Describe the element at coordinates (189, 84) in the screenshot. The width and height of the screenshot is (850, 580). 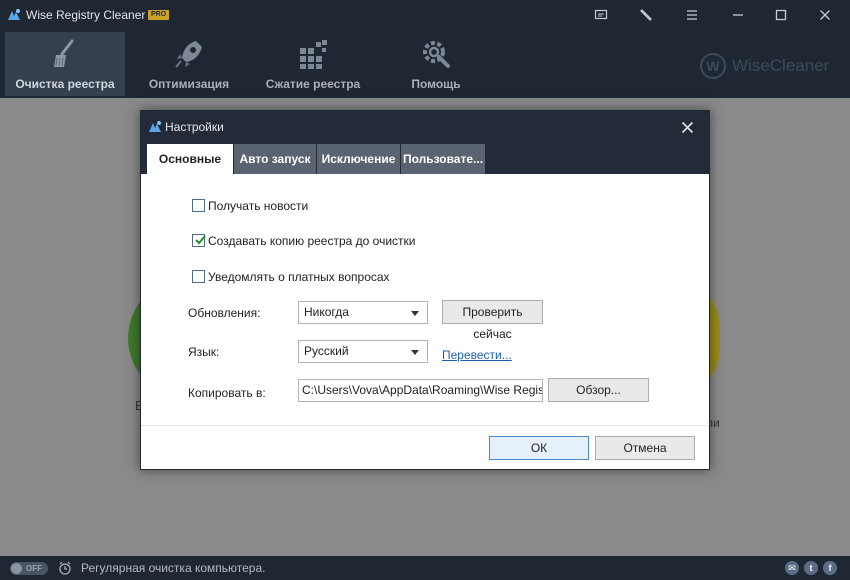
I see `tool-label: Оптимизация` at that location.